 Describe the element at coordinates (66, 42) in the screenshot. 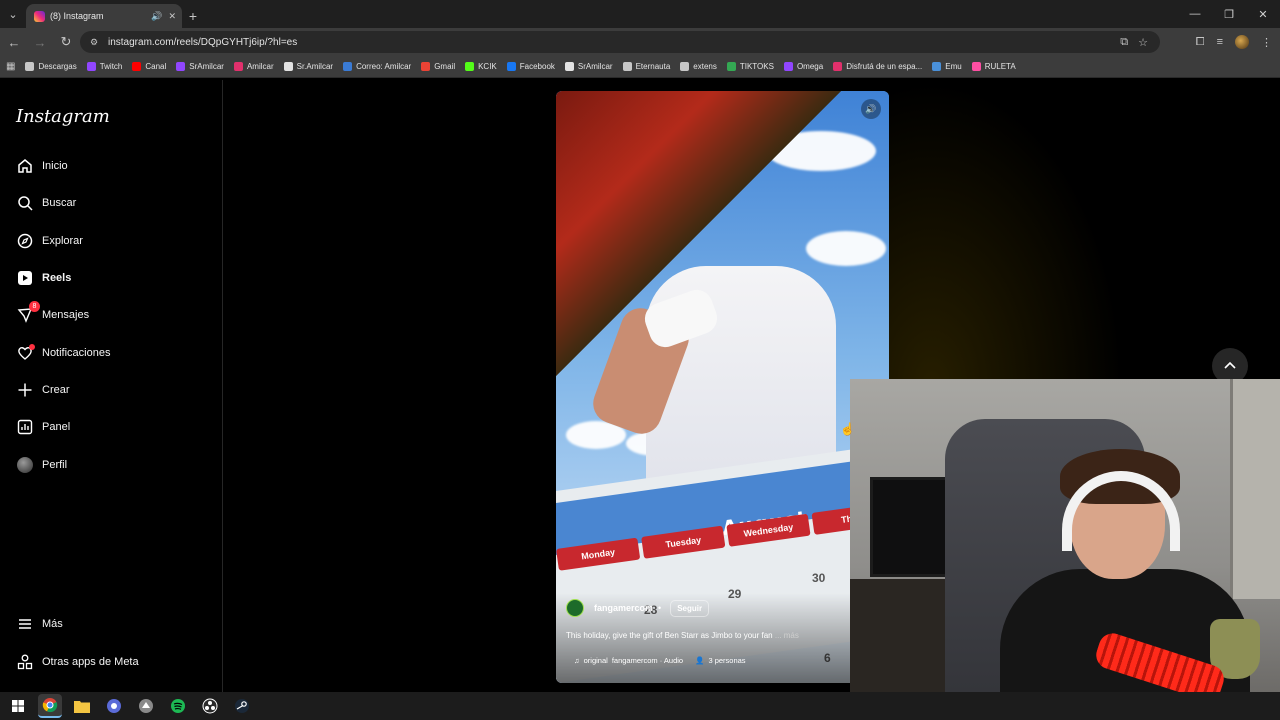

I see `reload-button: ↻` at that location.